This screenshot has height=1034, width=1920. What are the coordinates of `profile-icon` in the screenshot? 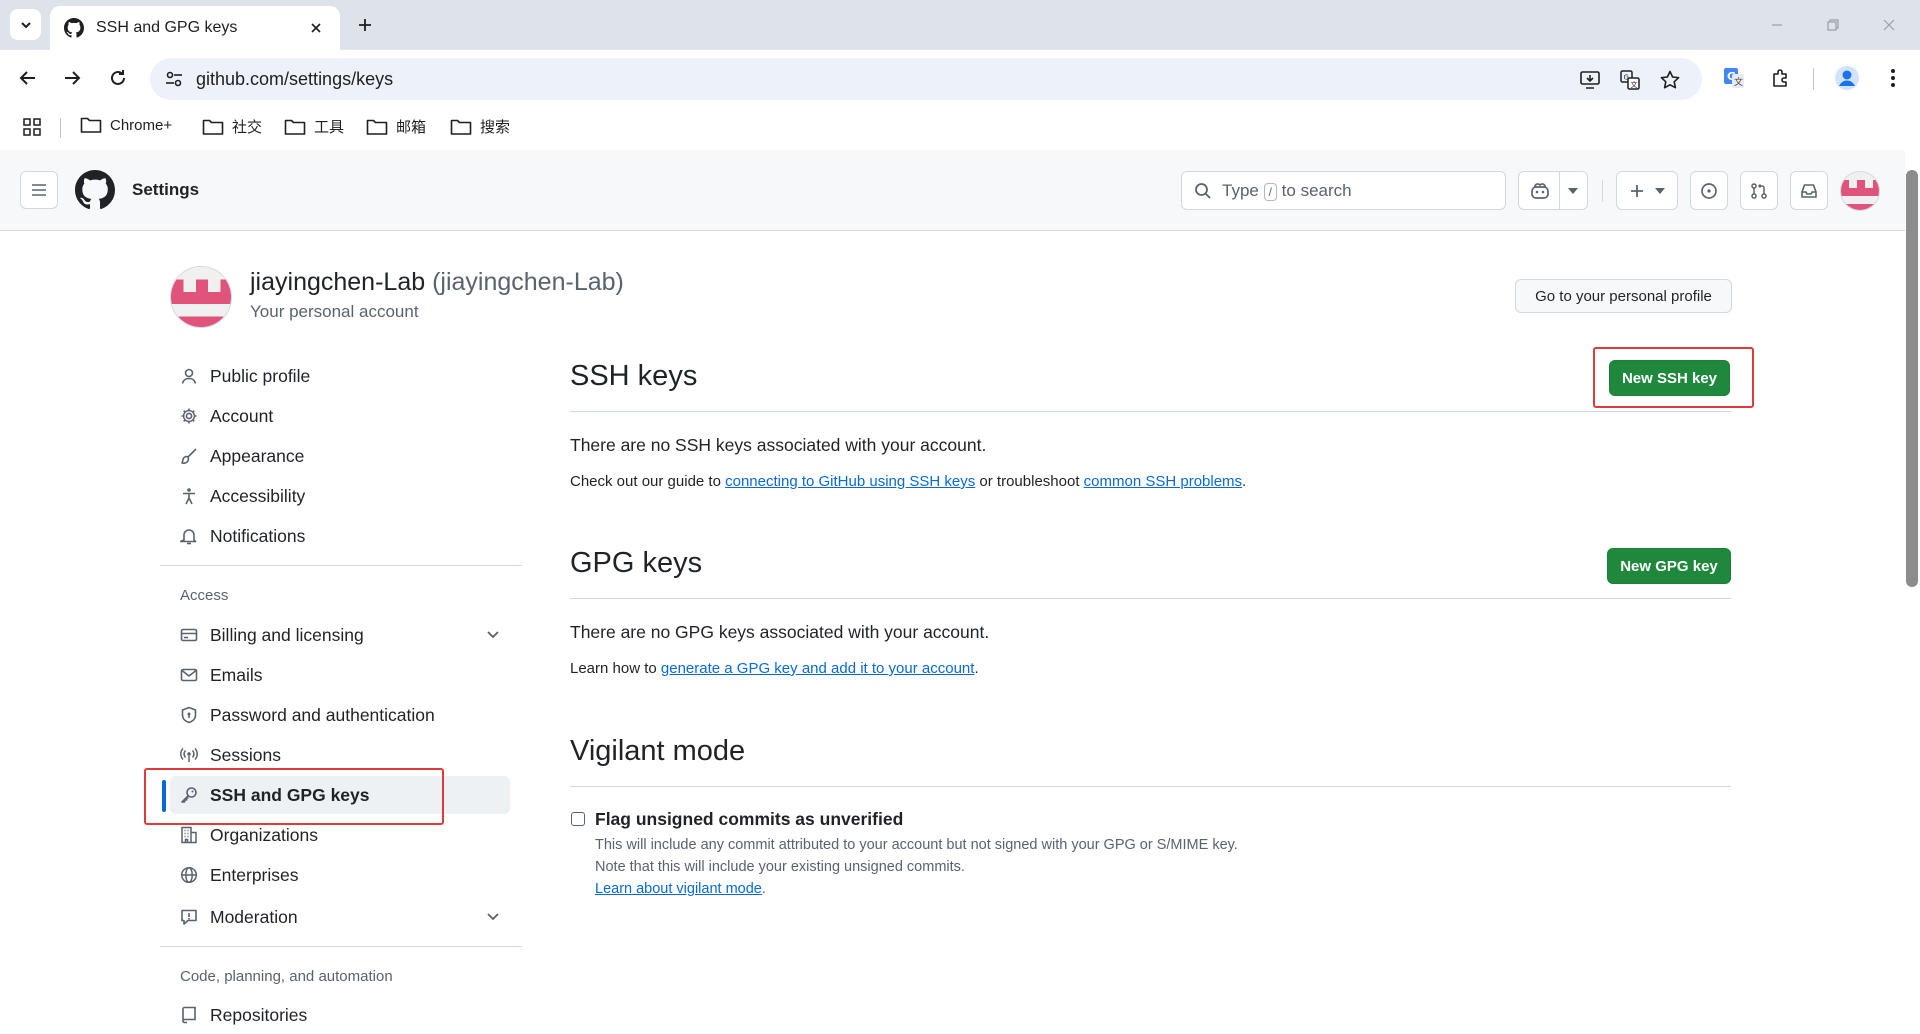 It's located at (1847, 78).